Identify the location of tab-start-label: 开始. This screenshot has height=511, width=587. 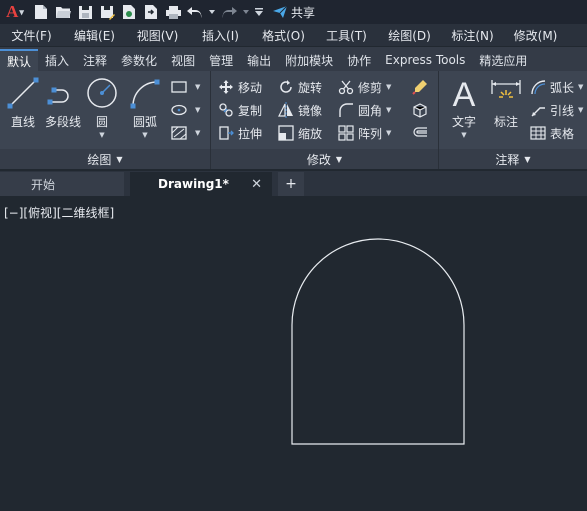
(43, 184).